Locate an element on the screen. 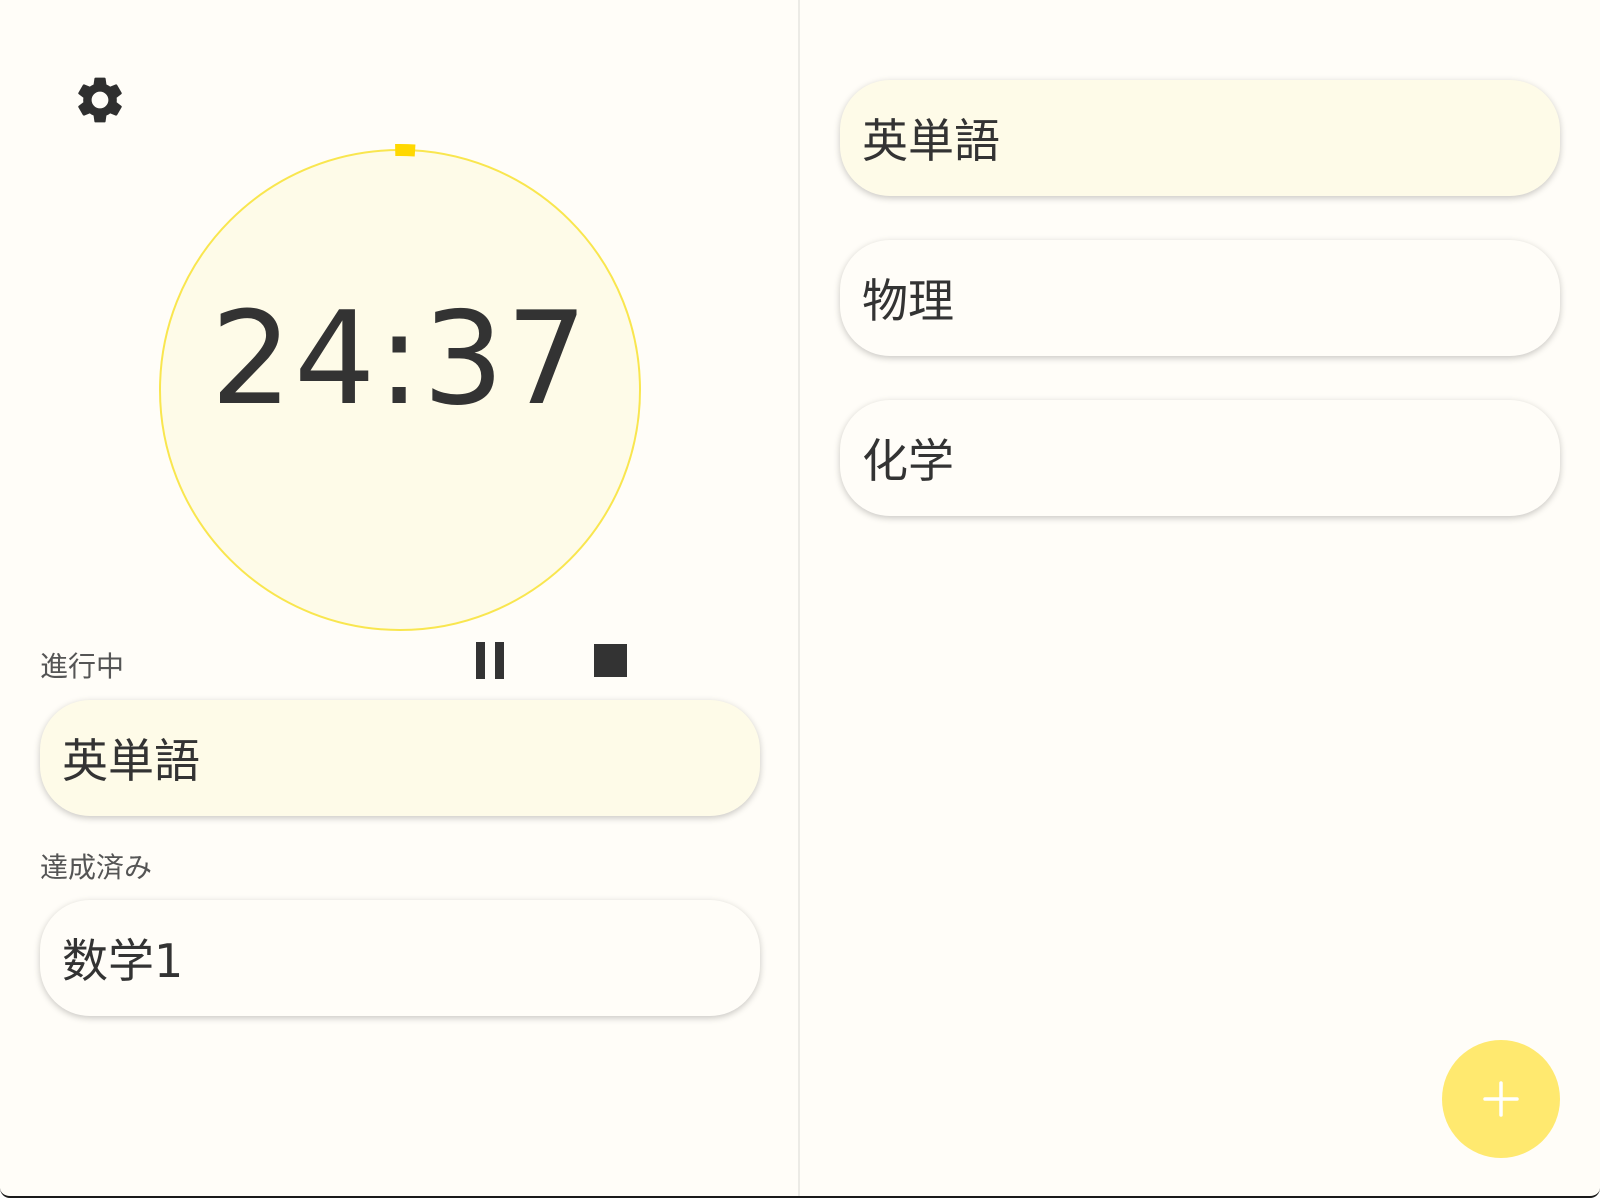 The width and height of the screenshot is (1600, 1202). add-subject-button is located at coordinates (1501, 1099).